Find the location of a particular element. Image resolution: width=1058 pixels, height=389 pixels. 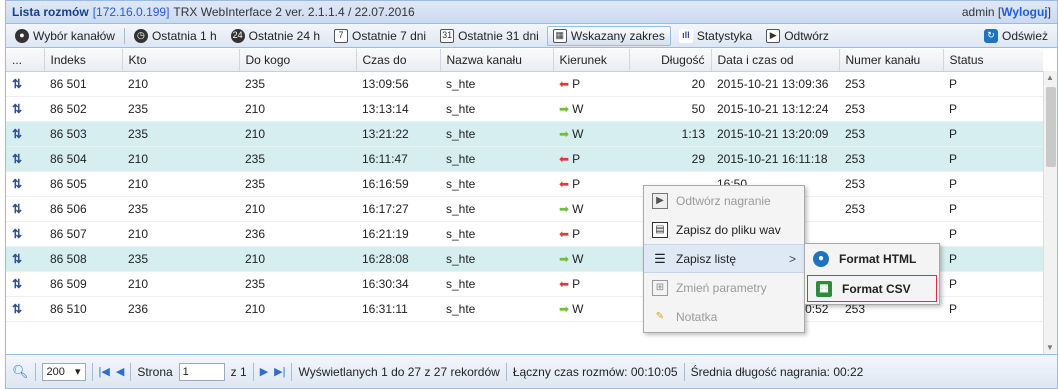

table-row: ⇅ 86 505 210 235 16:16:59 s_hte ⬅ P 16:50 253 P is located at coordinates (524, 184).